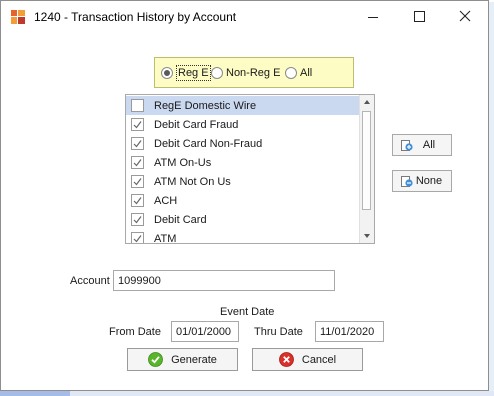 Image resolution: width=494 pixels, height=396 pixels. Describe the element at coordinates (183, 162) in the screenshot. I see `list-item-label: ATM On-Us` at that location.